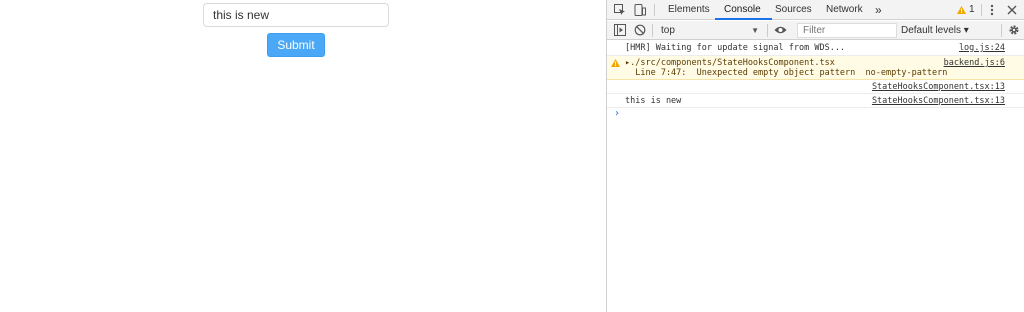  What do you see at coordinates (982, 48) in the screenshot?
I see `console-source-link: log.js:24` at bounding box center [982, 48].